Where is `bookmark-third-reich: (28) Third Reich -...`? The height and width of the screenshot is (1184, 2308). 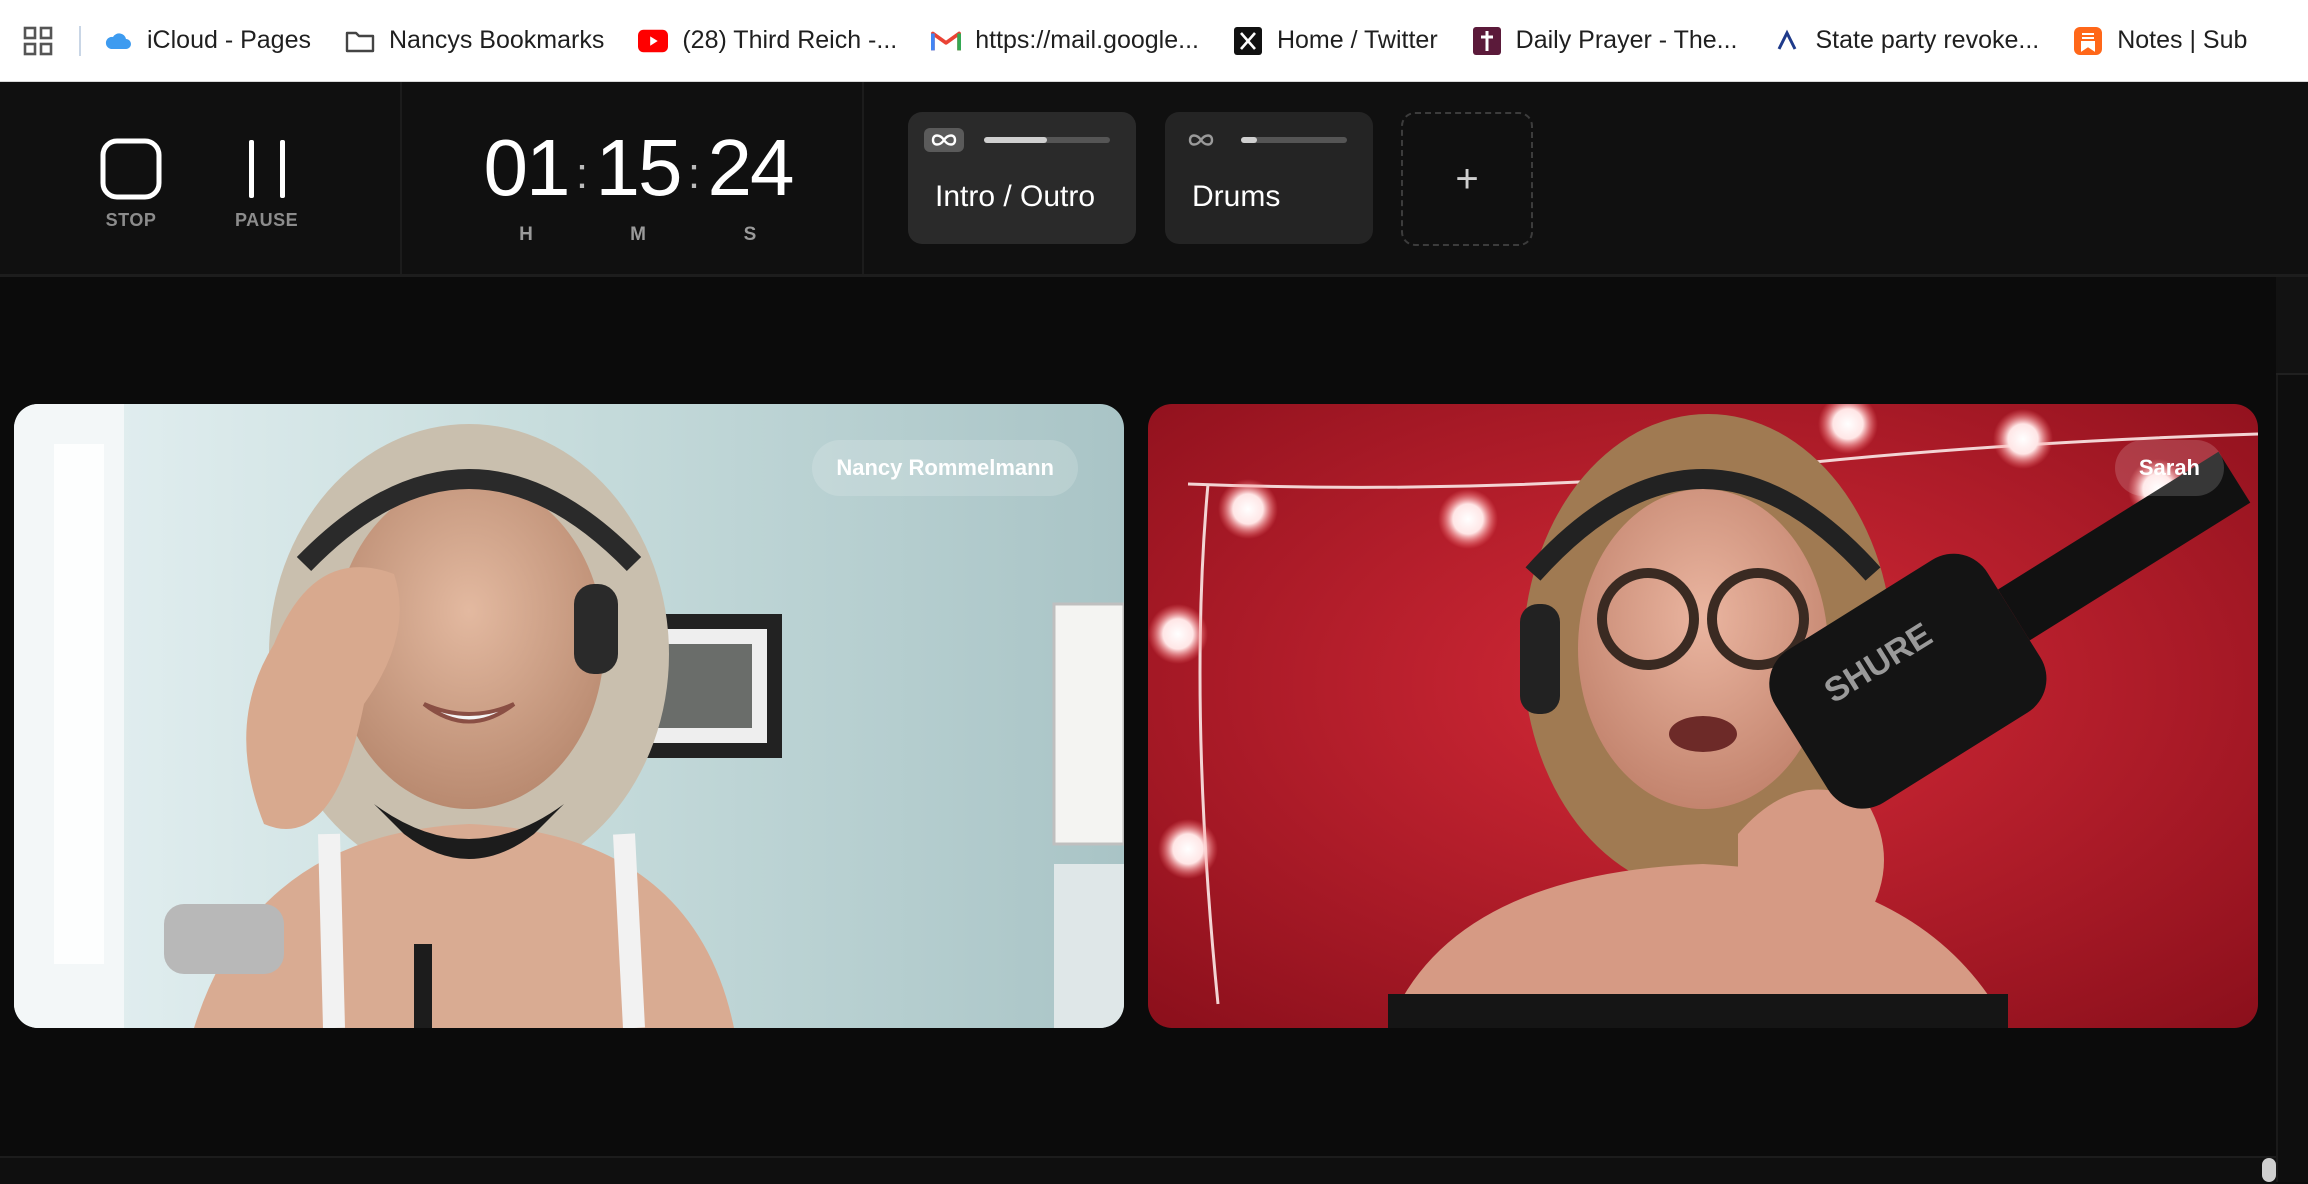 bookmark-third-reich: (28) Third Reich -... is located at coordinates (767, 41).